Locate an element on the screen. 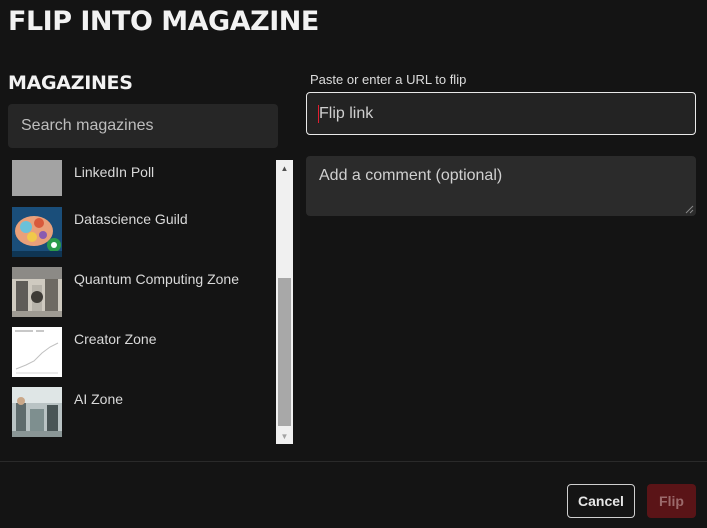 The image size is (707, 528). text-caret is located at coordinates (318, 114).